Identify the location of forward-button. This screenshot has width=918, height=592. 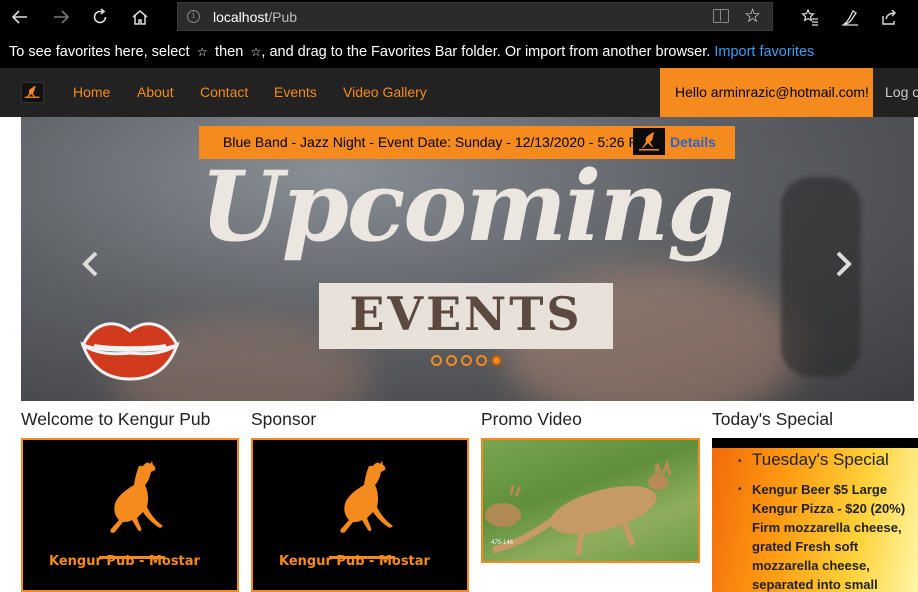
(61, 17).